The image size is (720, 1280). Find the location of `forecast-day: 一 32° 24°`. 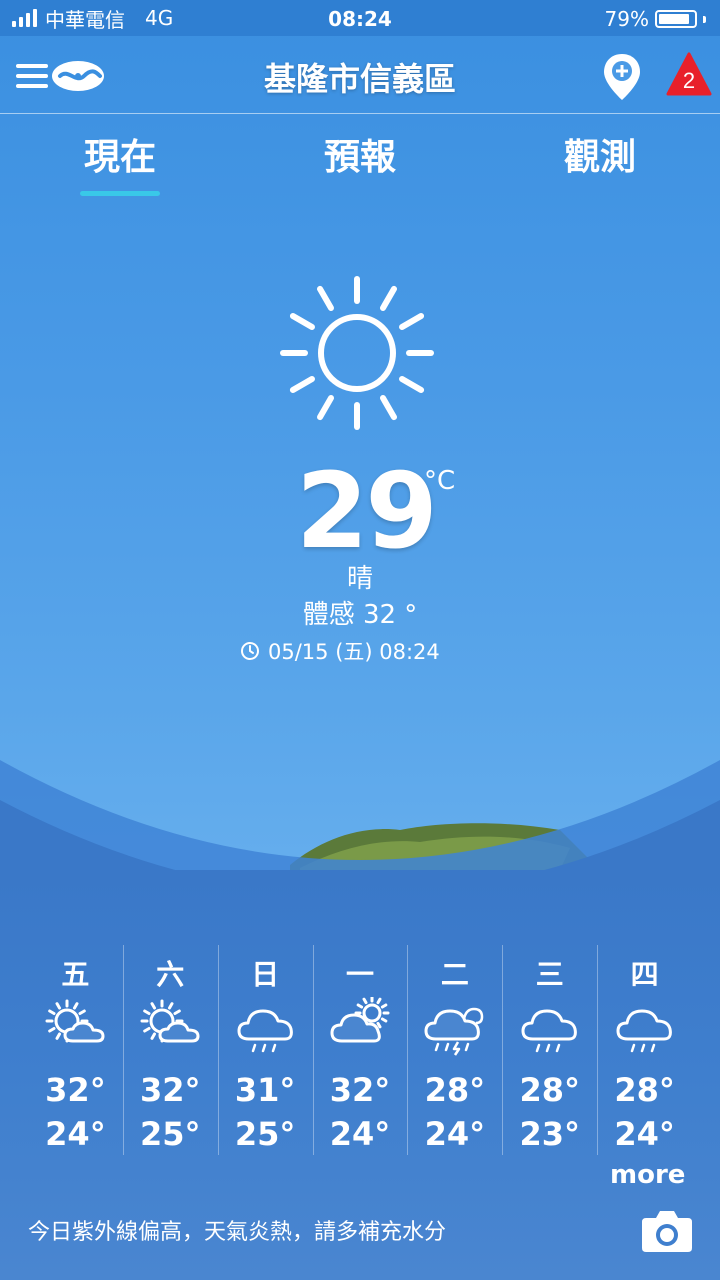

forecast-day: 一 32° 24° is located at coordinates (360, 1050).